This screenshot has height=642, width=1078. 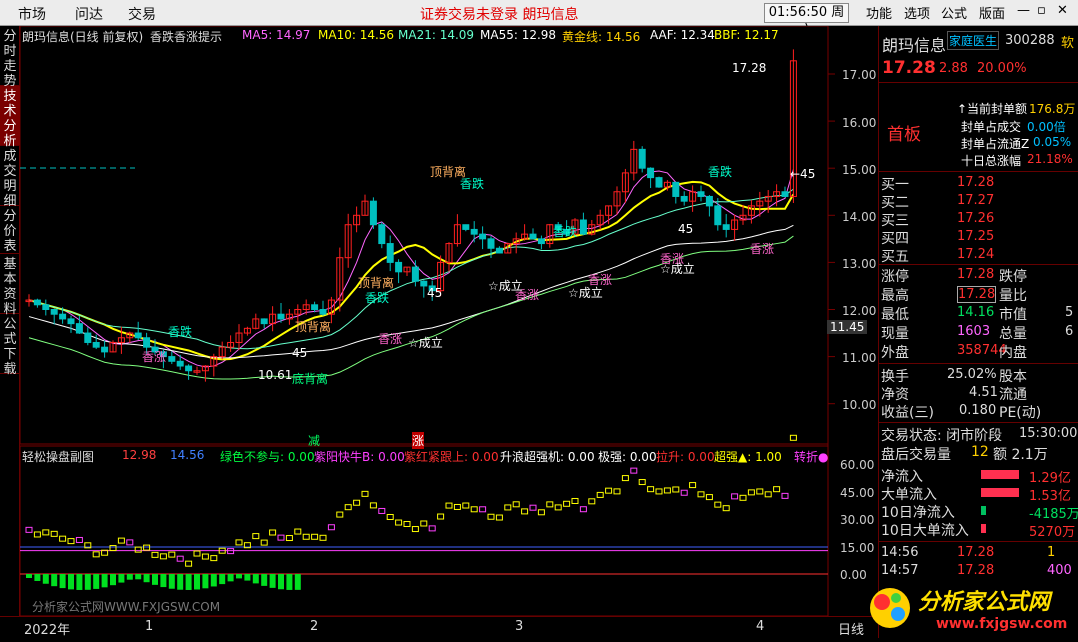 What do you see at coordinates (1002, 624) in the screenshot?
I see `logo-url: www.fxjgsw.com` at bounding box center [1002, 624].